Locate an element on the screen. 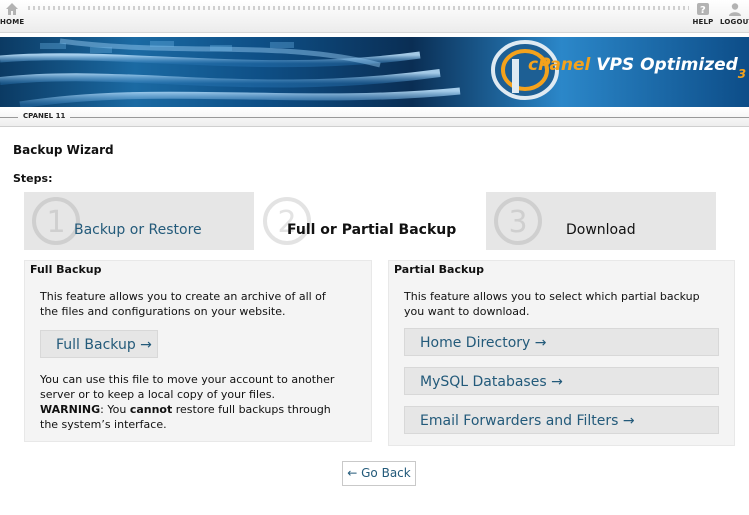 The image size is (749, 515). email-forwarders-filters-button: Email Forwarders and Filters → is located at coordinates (561, 420).